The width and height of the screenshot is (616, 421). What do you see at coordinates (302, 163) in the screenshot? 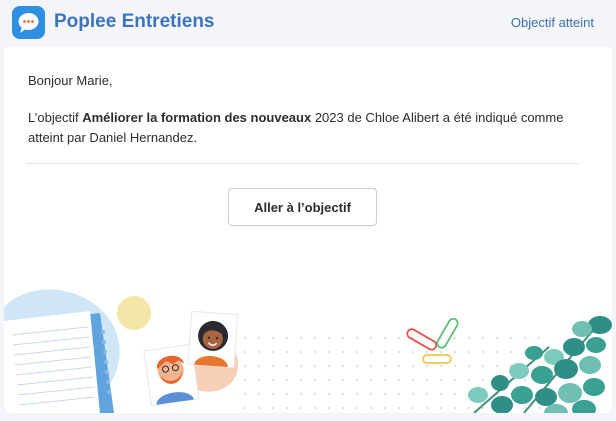
I see `divider` at bounding box center [302, 163].